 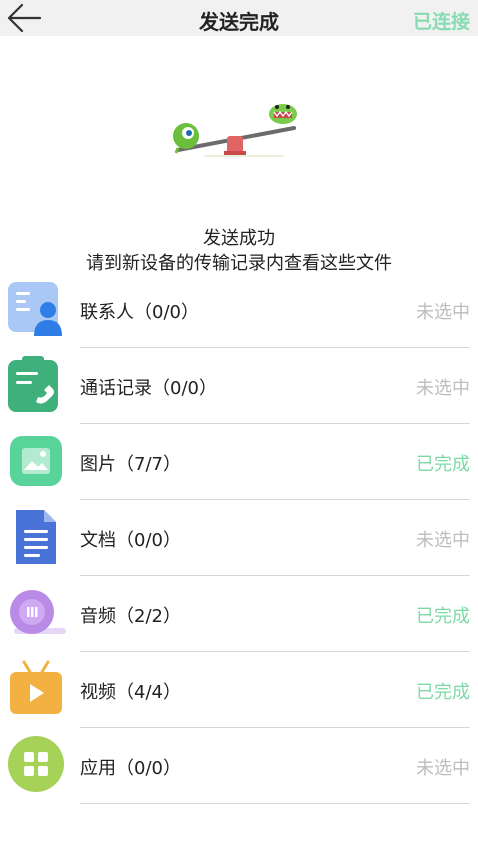 I want to click on top-bar: 发送完成 已连接, so click(x=239, y=18).